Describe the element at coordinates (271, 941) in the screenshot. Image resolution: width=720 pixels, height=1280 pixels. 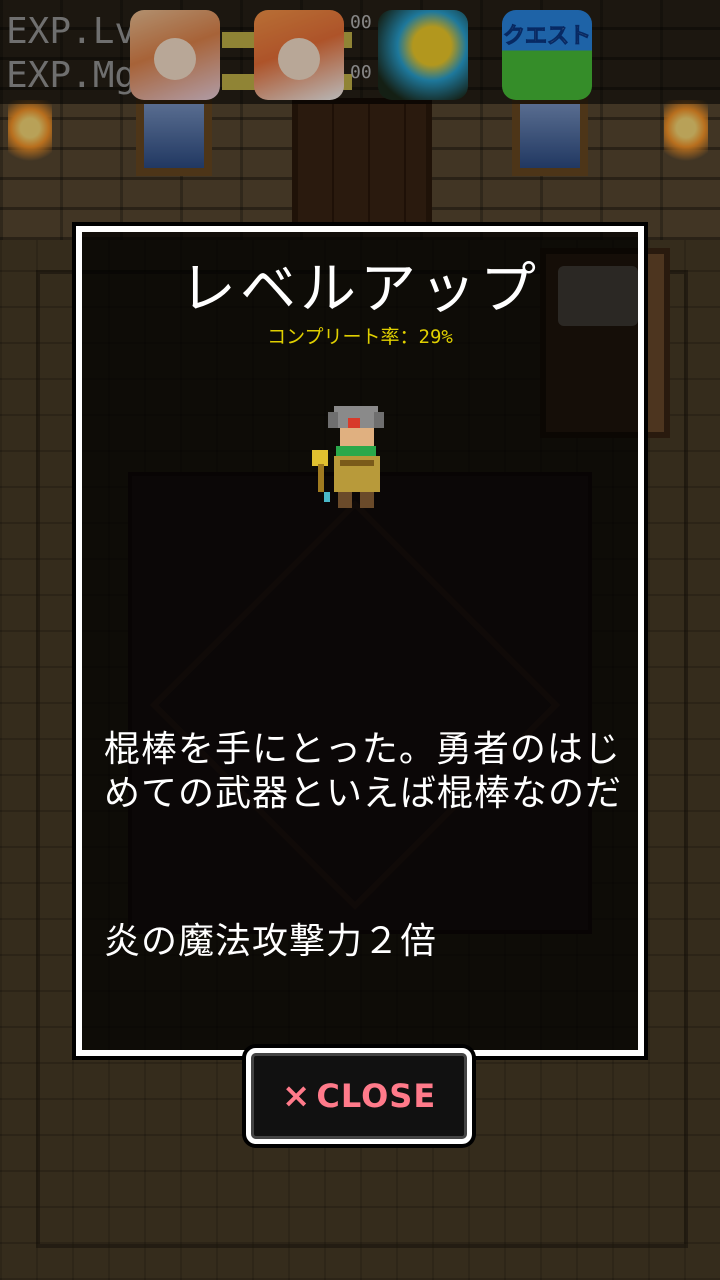
I see `item-effect: 炎の魔法攻撃力２倍` at that location.